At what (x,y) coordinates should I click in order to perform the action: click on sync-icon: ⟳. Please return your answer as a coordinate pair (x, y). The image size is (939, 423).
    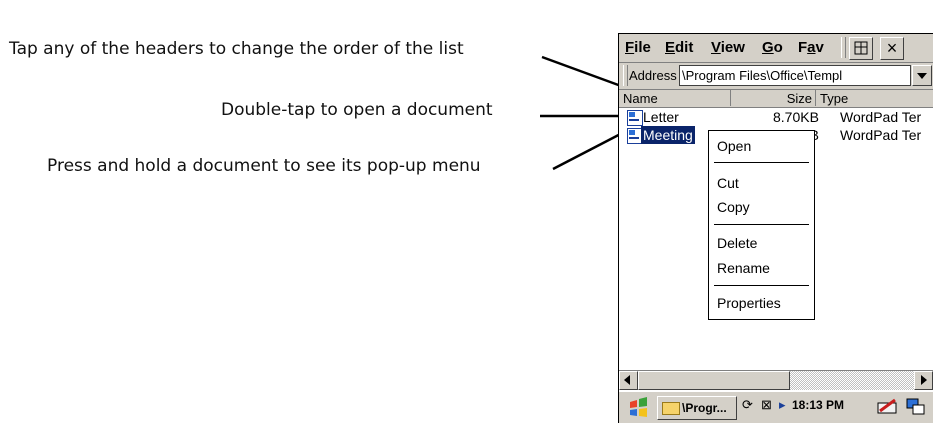
    Looking at the image, I should click on (747, 405).